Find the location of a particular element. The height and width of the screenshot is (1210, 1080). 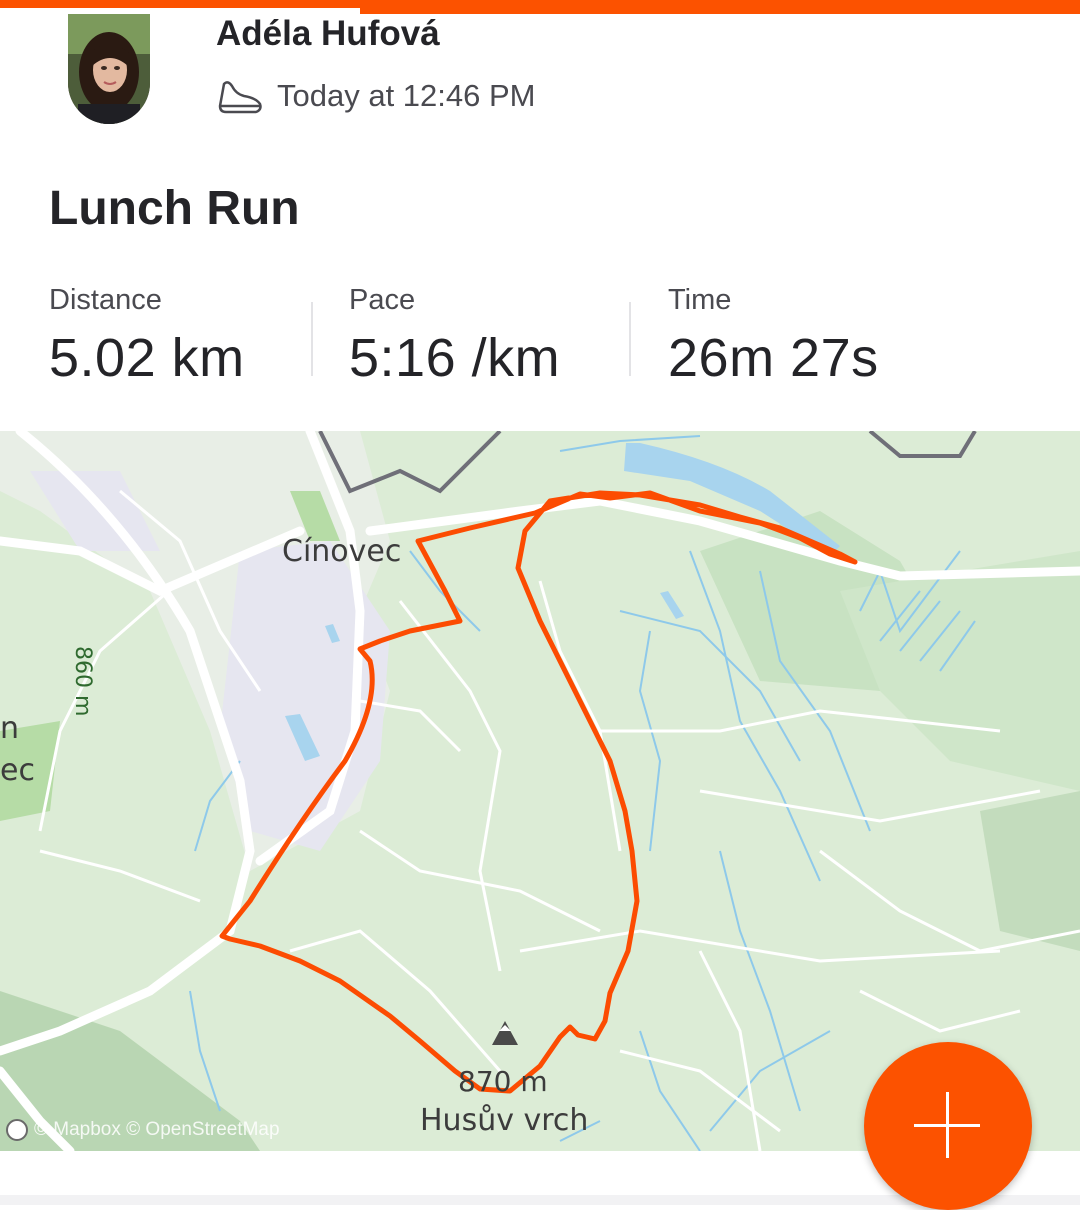

athlete-name: Adéla Hufová is located at coordinates (328, 34).